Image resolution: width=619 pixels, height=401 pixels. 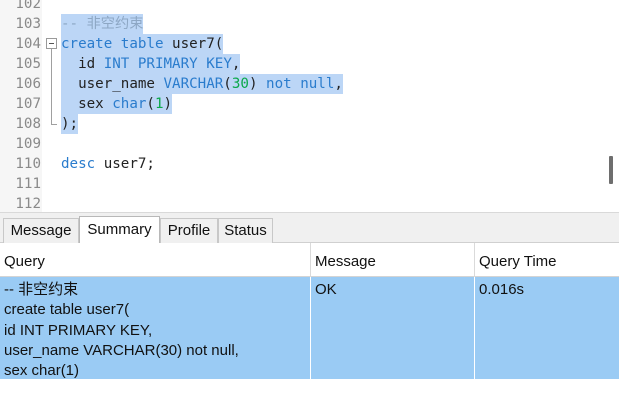 I want to click on code-line: 103 -- 非空约束, so click(x=300, y=24).